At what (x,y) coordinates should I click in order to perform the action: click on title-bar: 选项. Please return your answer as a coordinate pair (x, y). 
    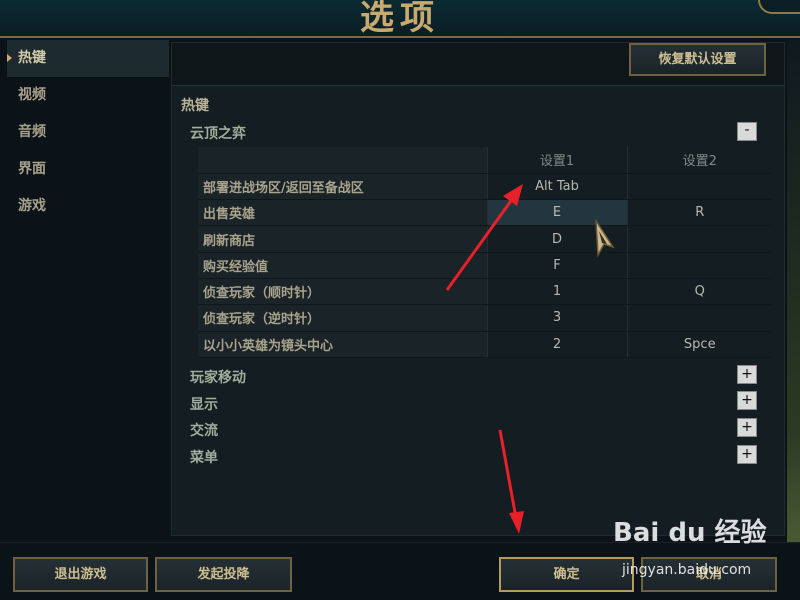
    Looking at the image, I should click on (400, 19).